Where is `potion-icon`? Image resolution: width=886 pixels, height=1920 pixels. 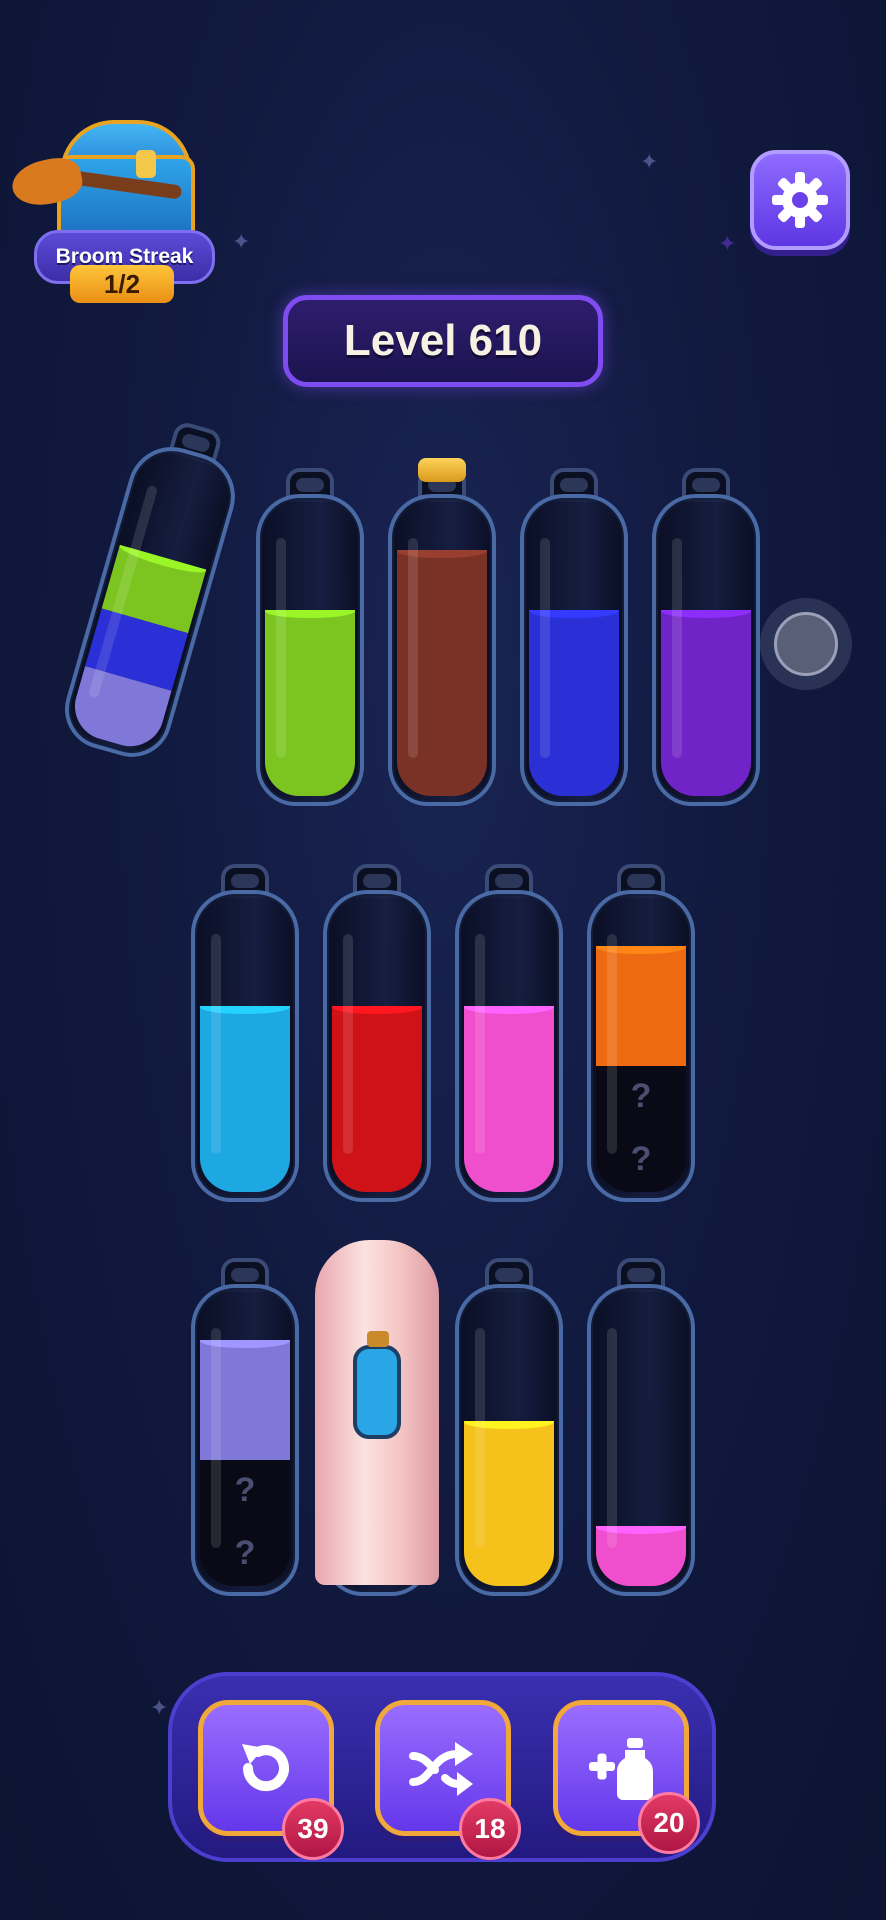
potion-icon is located at coordinates (377, 1385).